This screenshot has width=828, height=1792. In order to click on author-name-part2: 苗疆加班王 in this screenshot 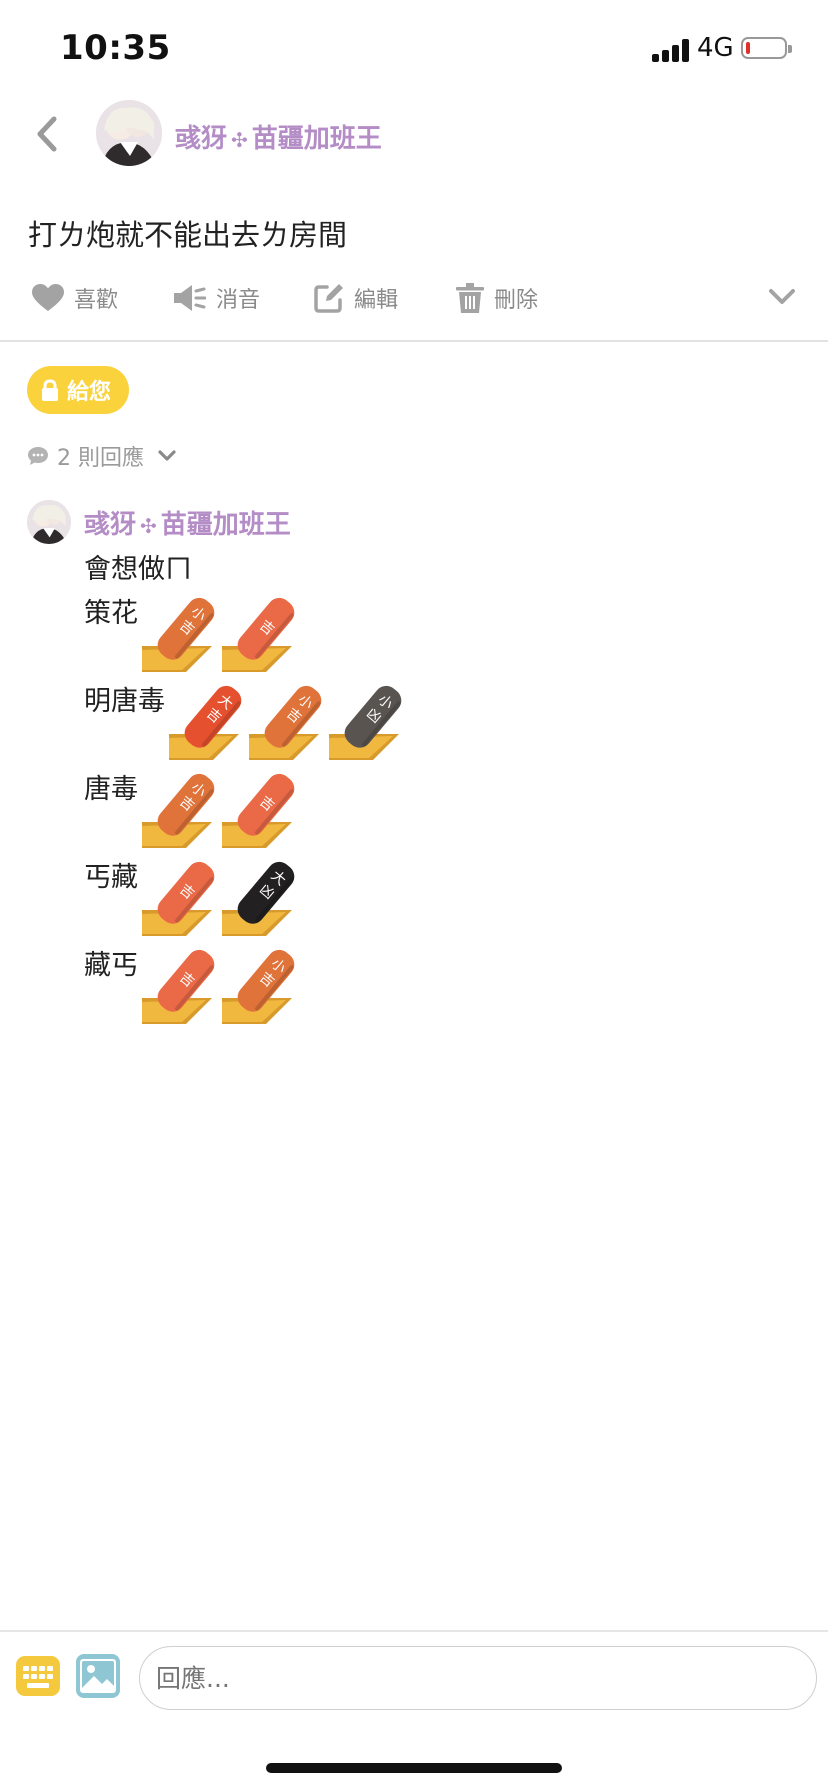, I will do `click(316, 139)`.